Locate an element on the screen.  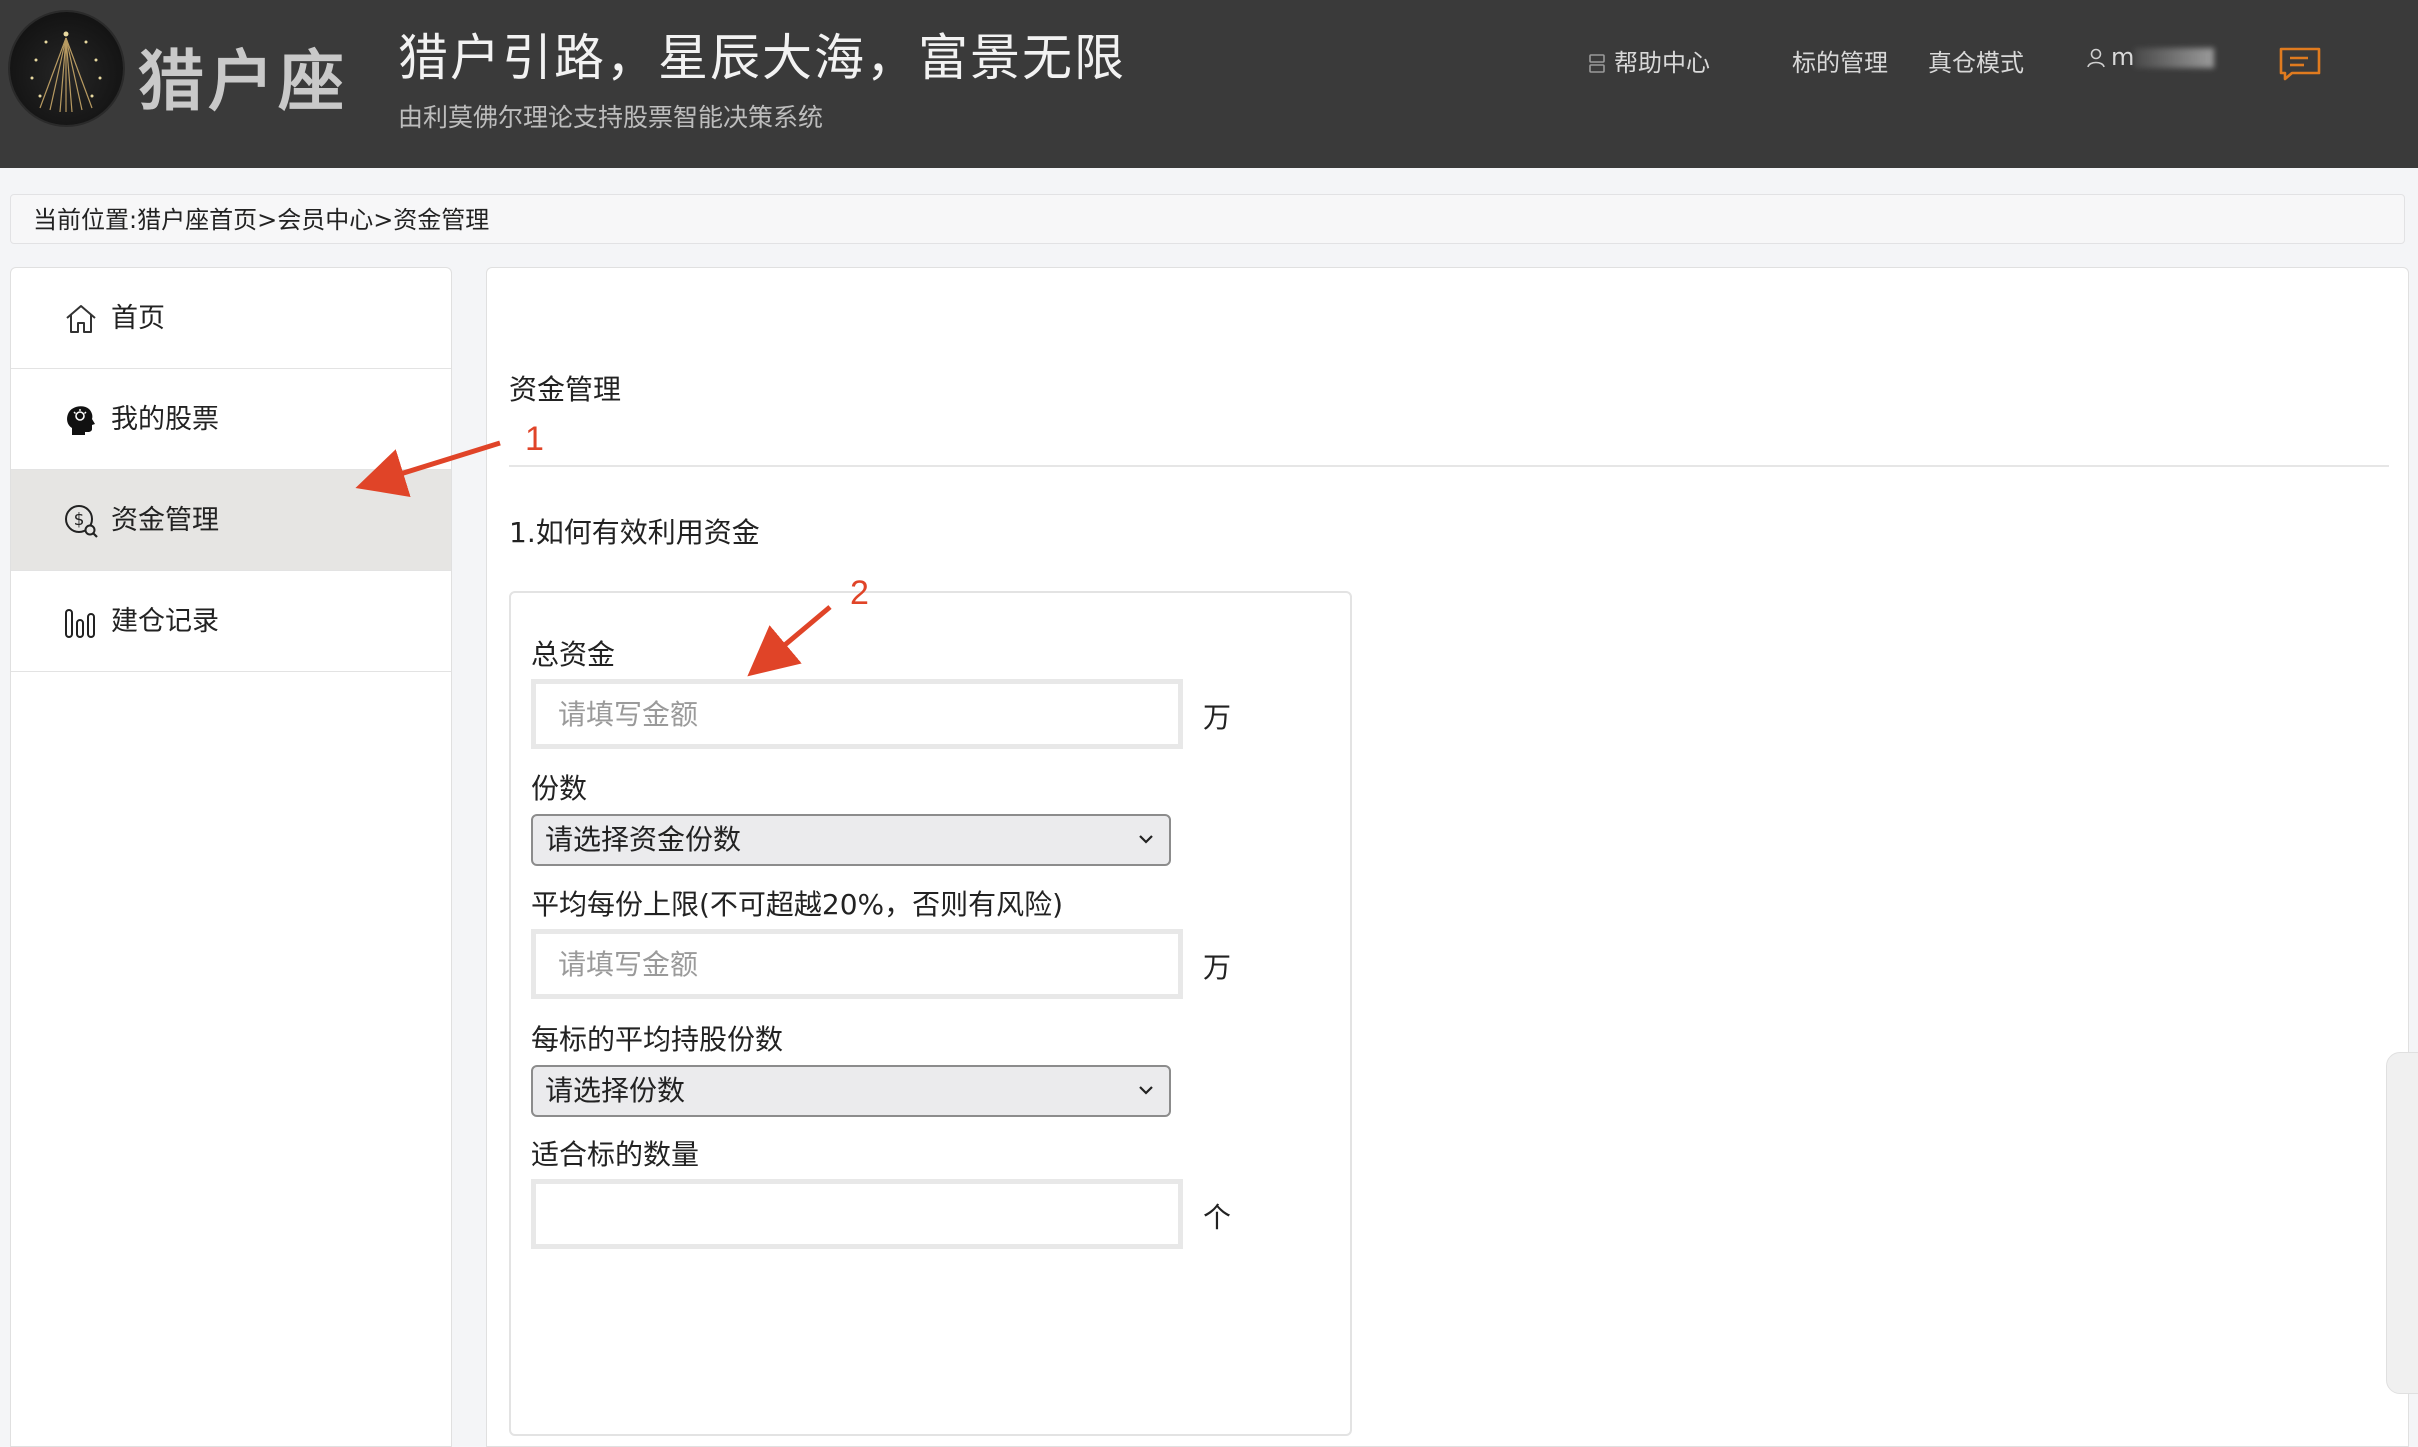
help-doc-icon is located at coordinates (1597, 63).